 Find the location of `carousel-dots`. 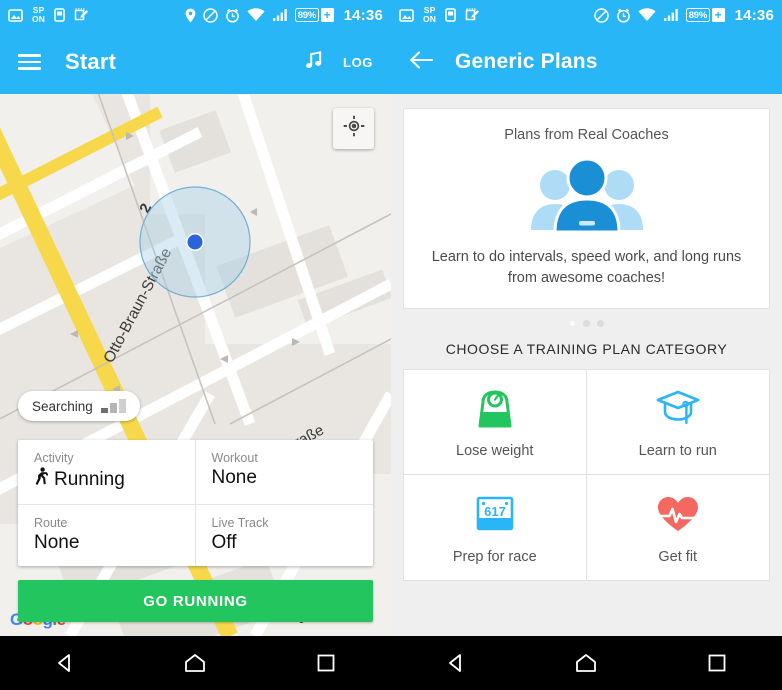

carousel-dots is located at coordinates (586, 323).